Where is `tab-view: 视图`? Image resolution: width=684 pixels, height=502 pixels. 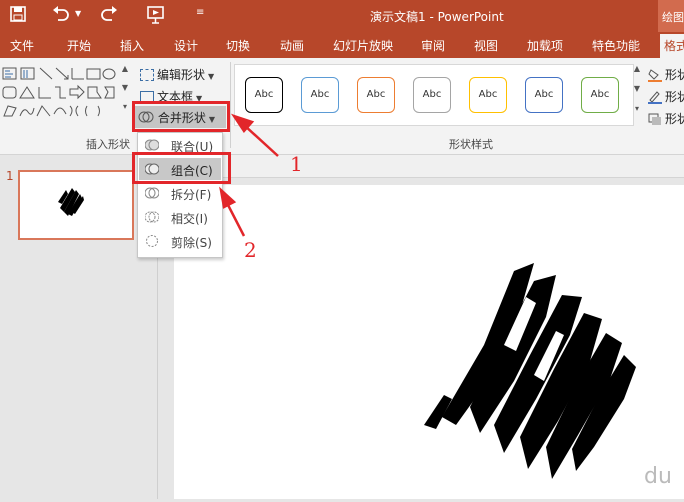
tab-view: 视图 is located at coordinates (486, 45).